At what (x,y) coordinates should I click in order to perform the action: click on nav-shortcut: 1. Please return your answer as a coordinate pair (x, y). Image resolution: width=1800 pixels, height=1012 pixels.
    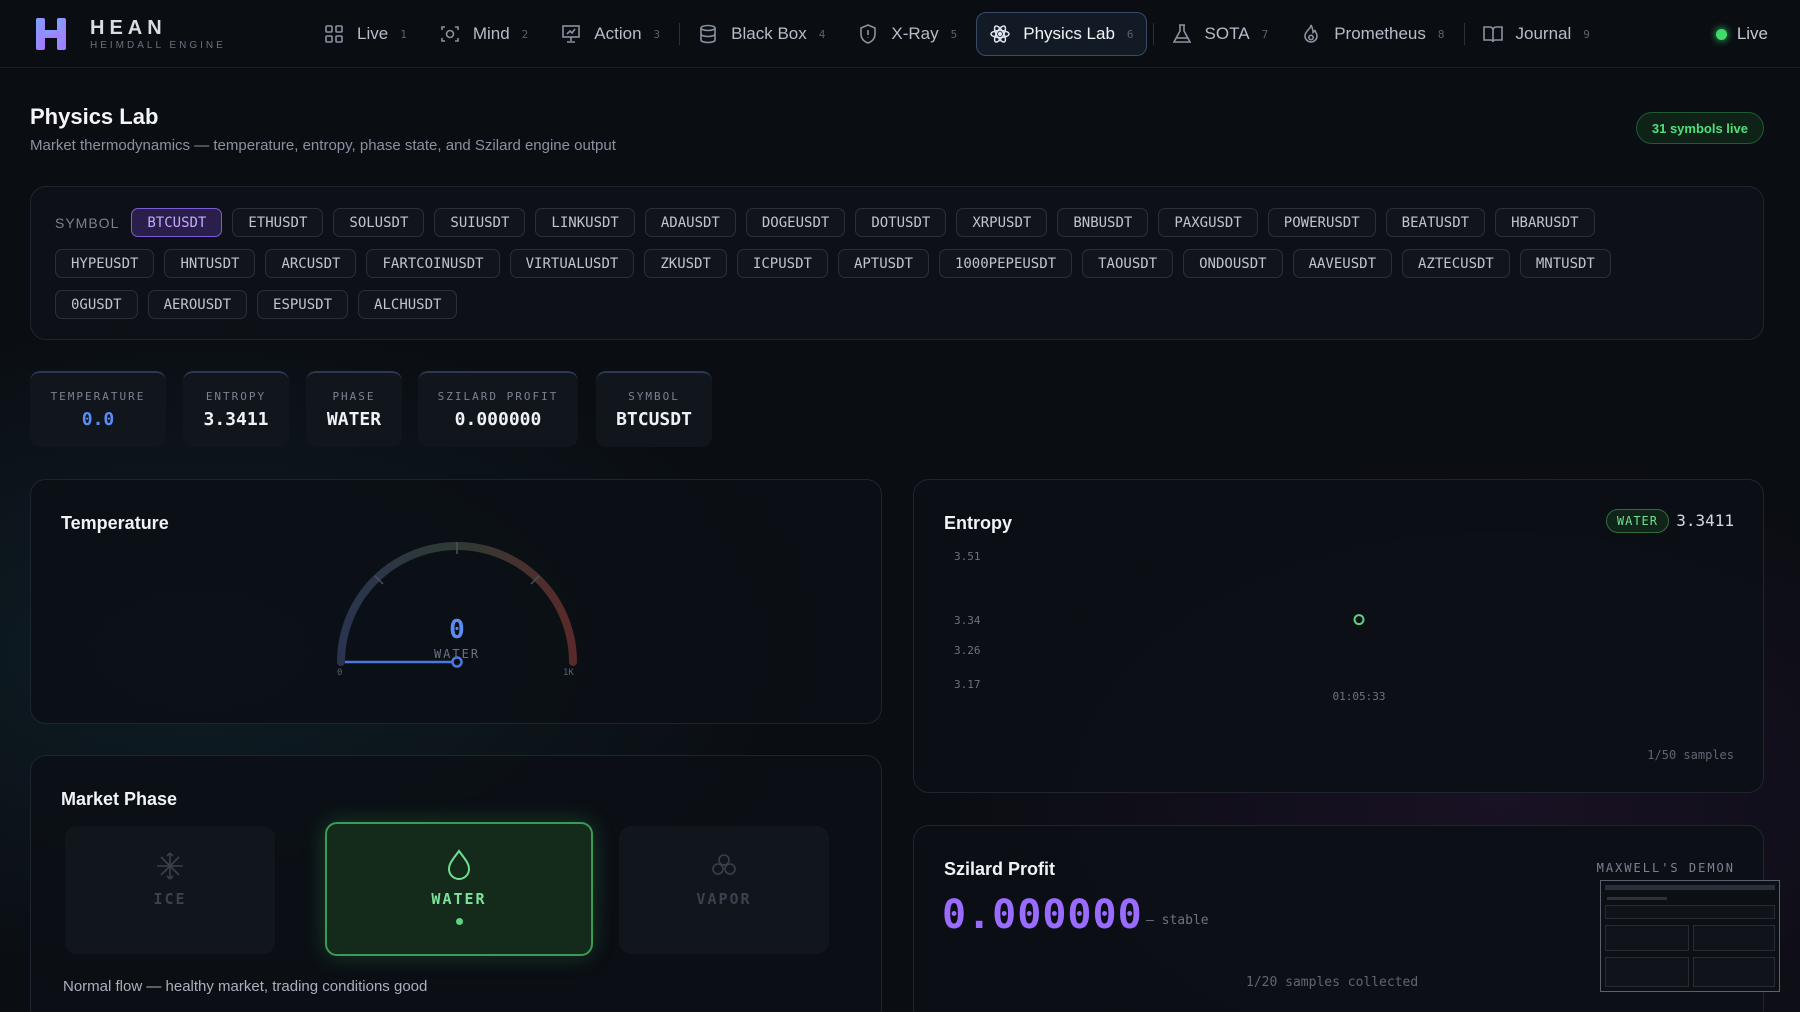
    Looking at the image, I should click on (403, 34).